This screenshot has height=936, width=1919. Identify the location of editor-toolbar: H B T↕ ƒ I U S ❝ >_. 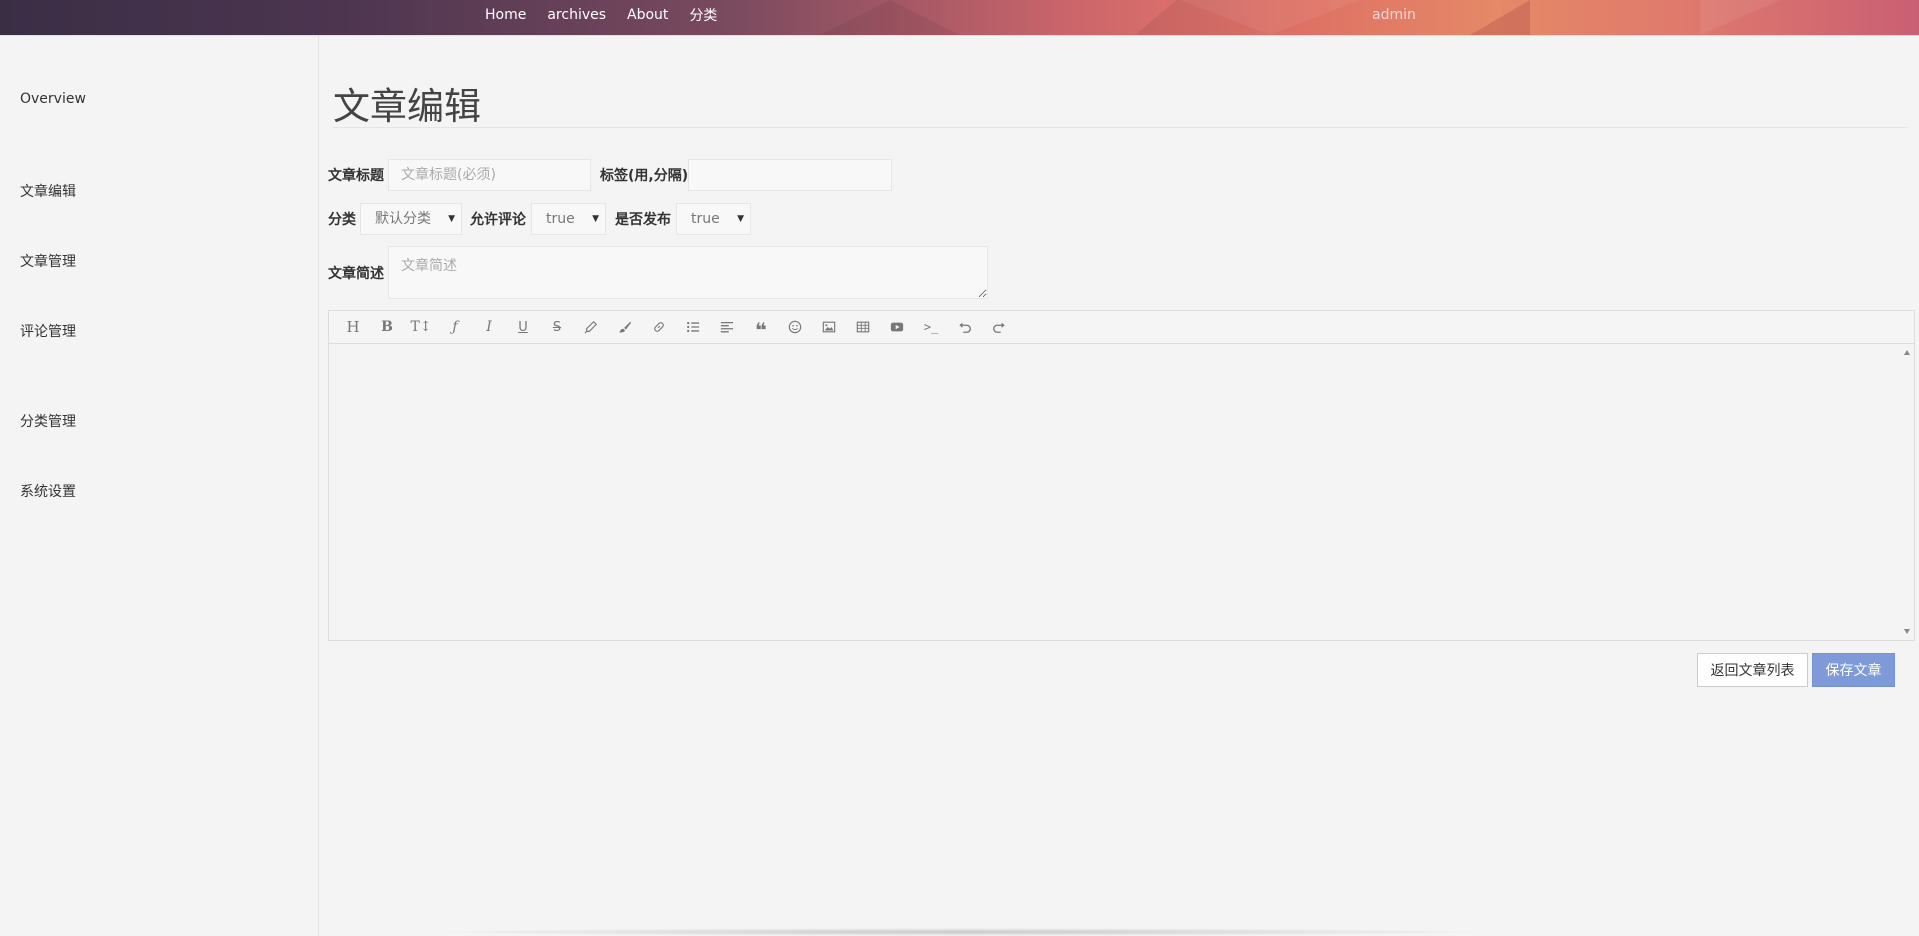
(1121, 327).